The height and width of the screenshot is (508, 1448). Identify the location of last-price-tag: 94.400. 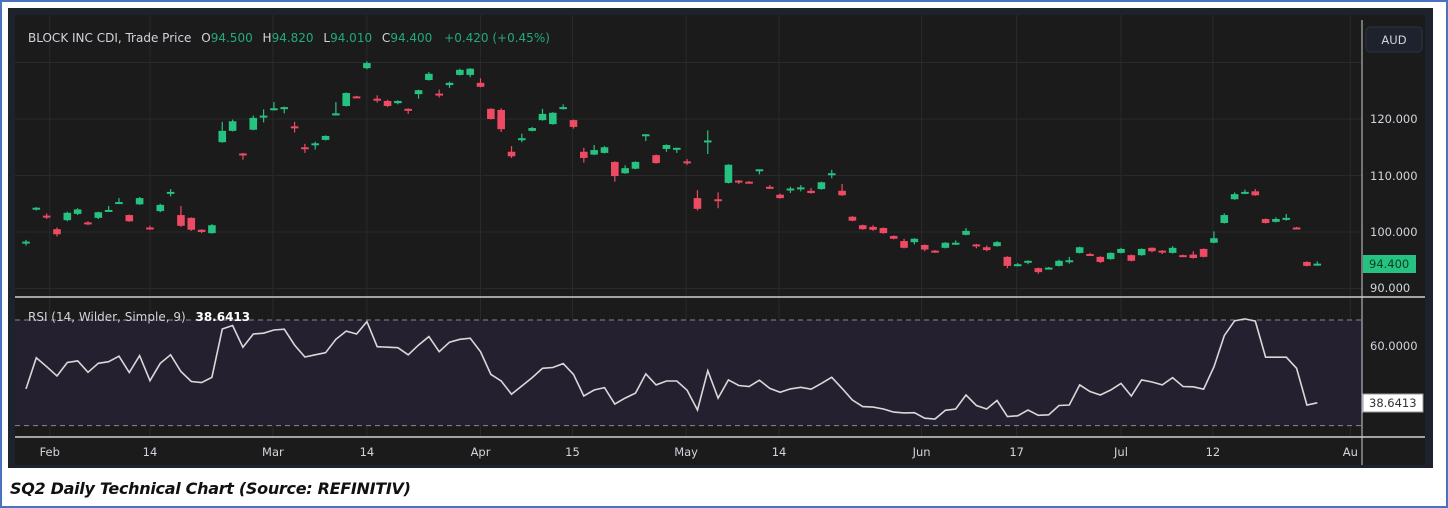
(1389, 264).